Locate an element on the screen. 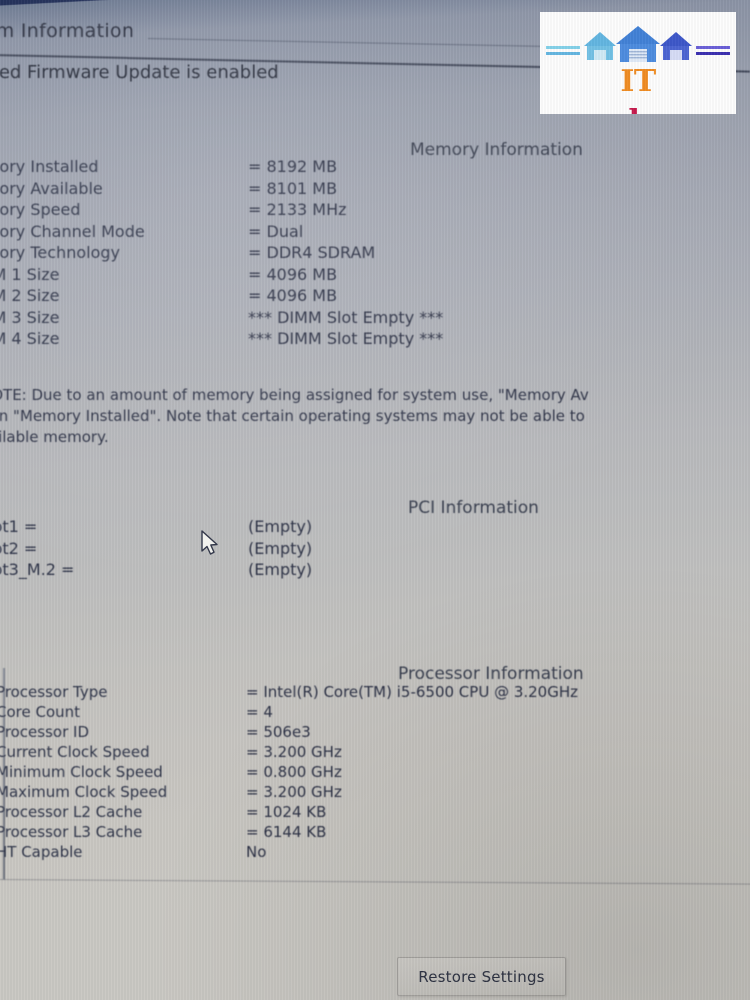 This screenshot has width=750, height=1000. processor-field-label: HT Capable is located at coordinates (41, 852).